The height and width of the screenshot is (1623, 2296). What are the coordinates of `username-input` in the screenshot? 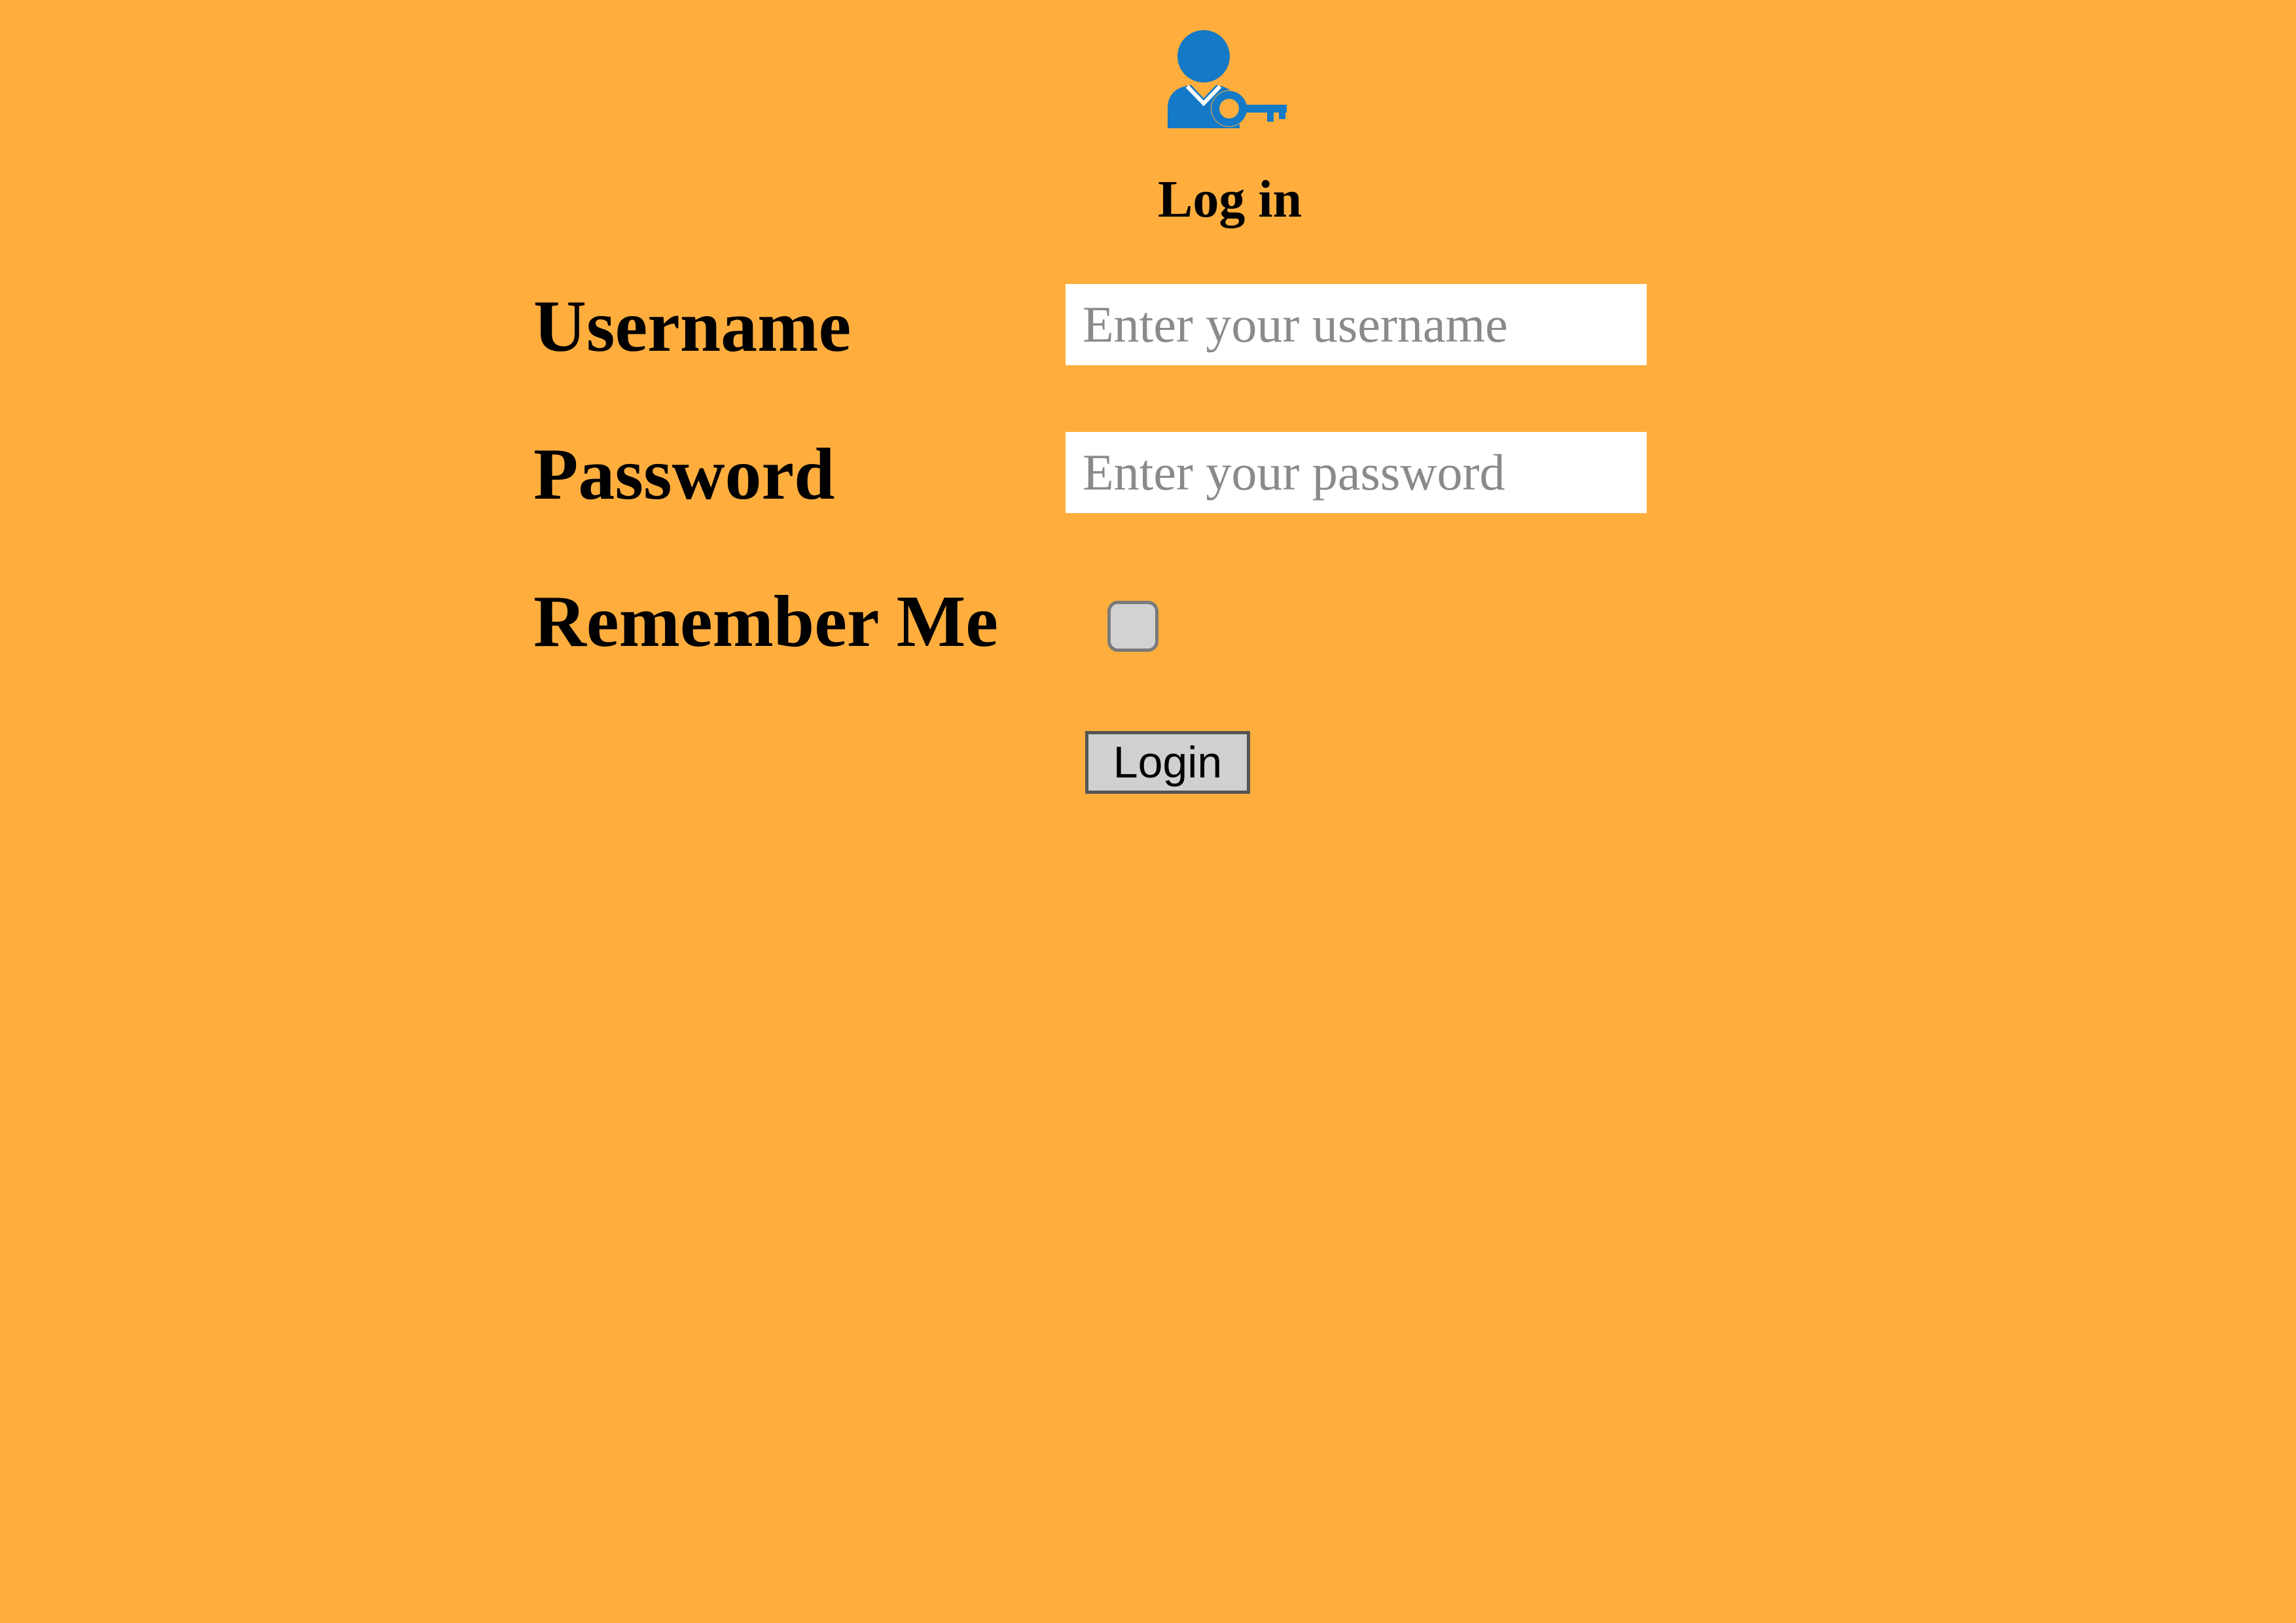 It's located at (1356, 324).